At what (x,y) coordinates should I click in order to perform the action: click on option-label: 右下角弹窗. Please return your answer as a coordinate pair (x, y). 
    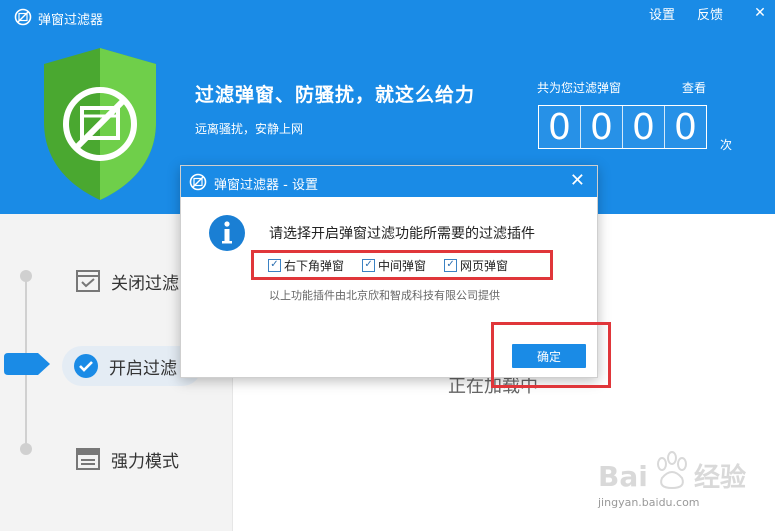
    Looking at the image, I should click on (314, 265).